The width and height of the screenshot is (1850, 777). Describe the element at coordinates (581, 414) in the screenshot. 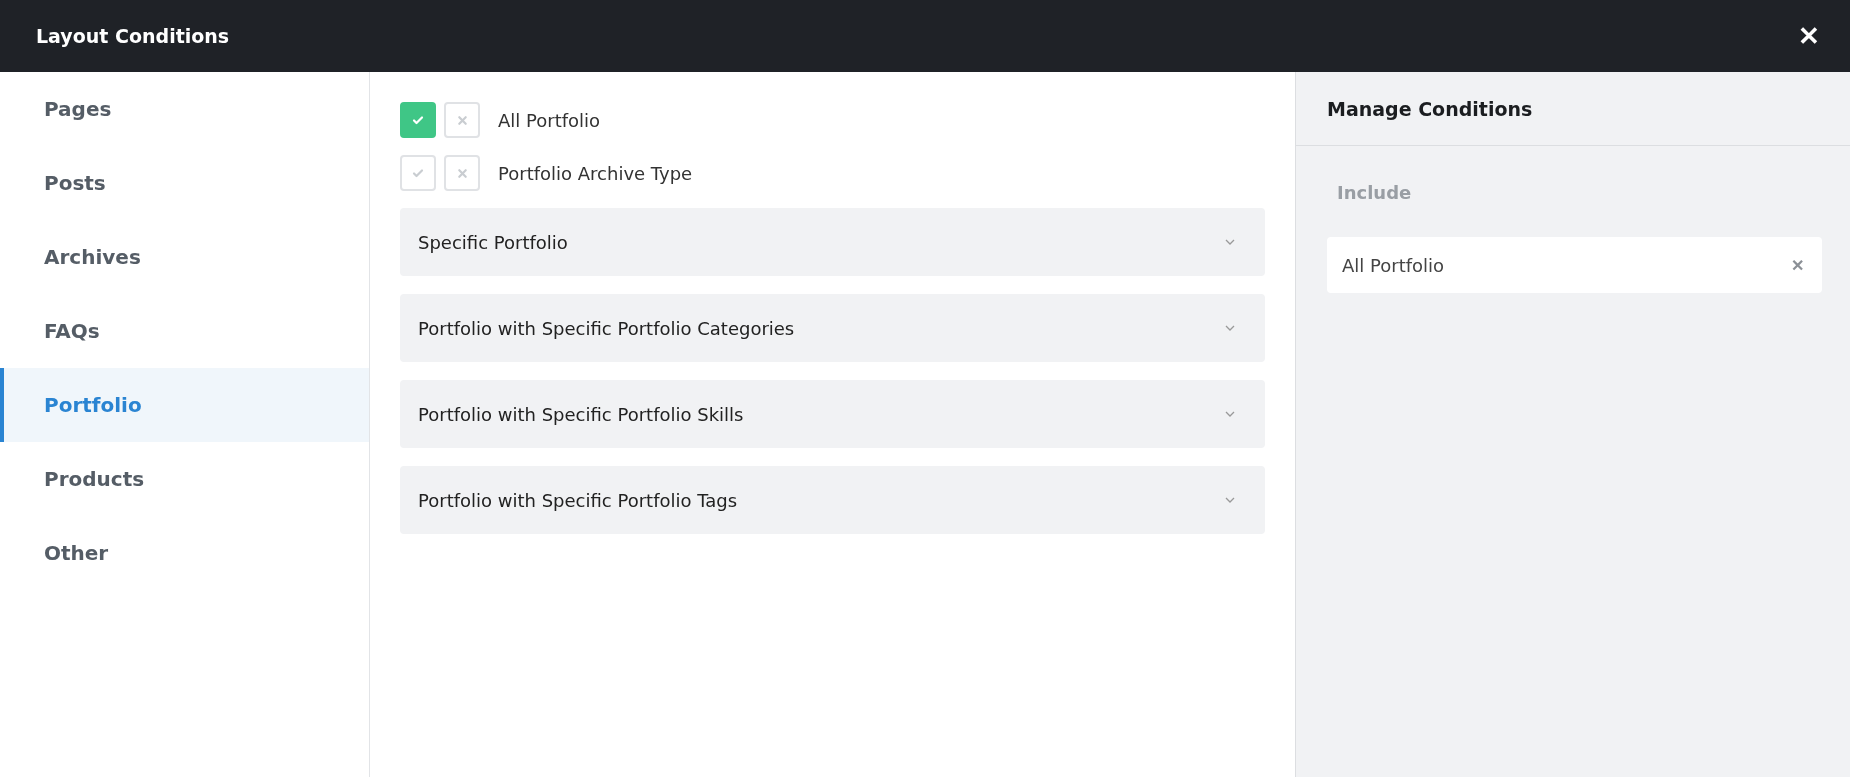

I see `accordion-label: Portfolio with Specific Portfolio Skills` at that location.